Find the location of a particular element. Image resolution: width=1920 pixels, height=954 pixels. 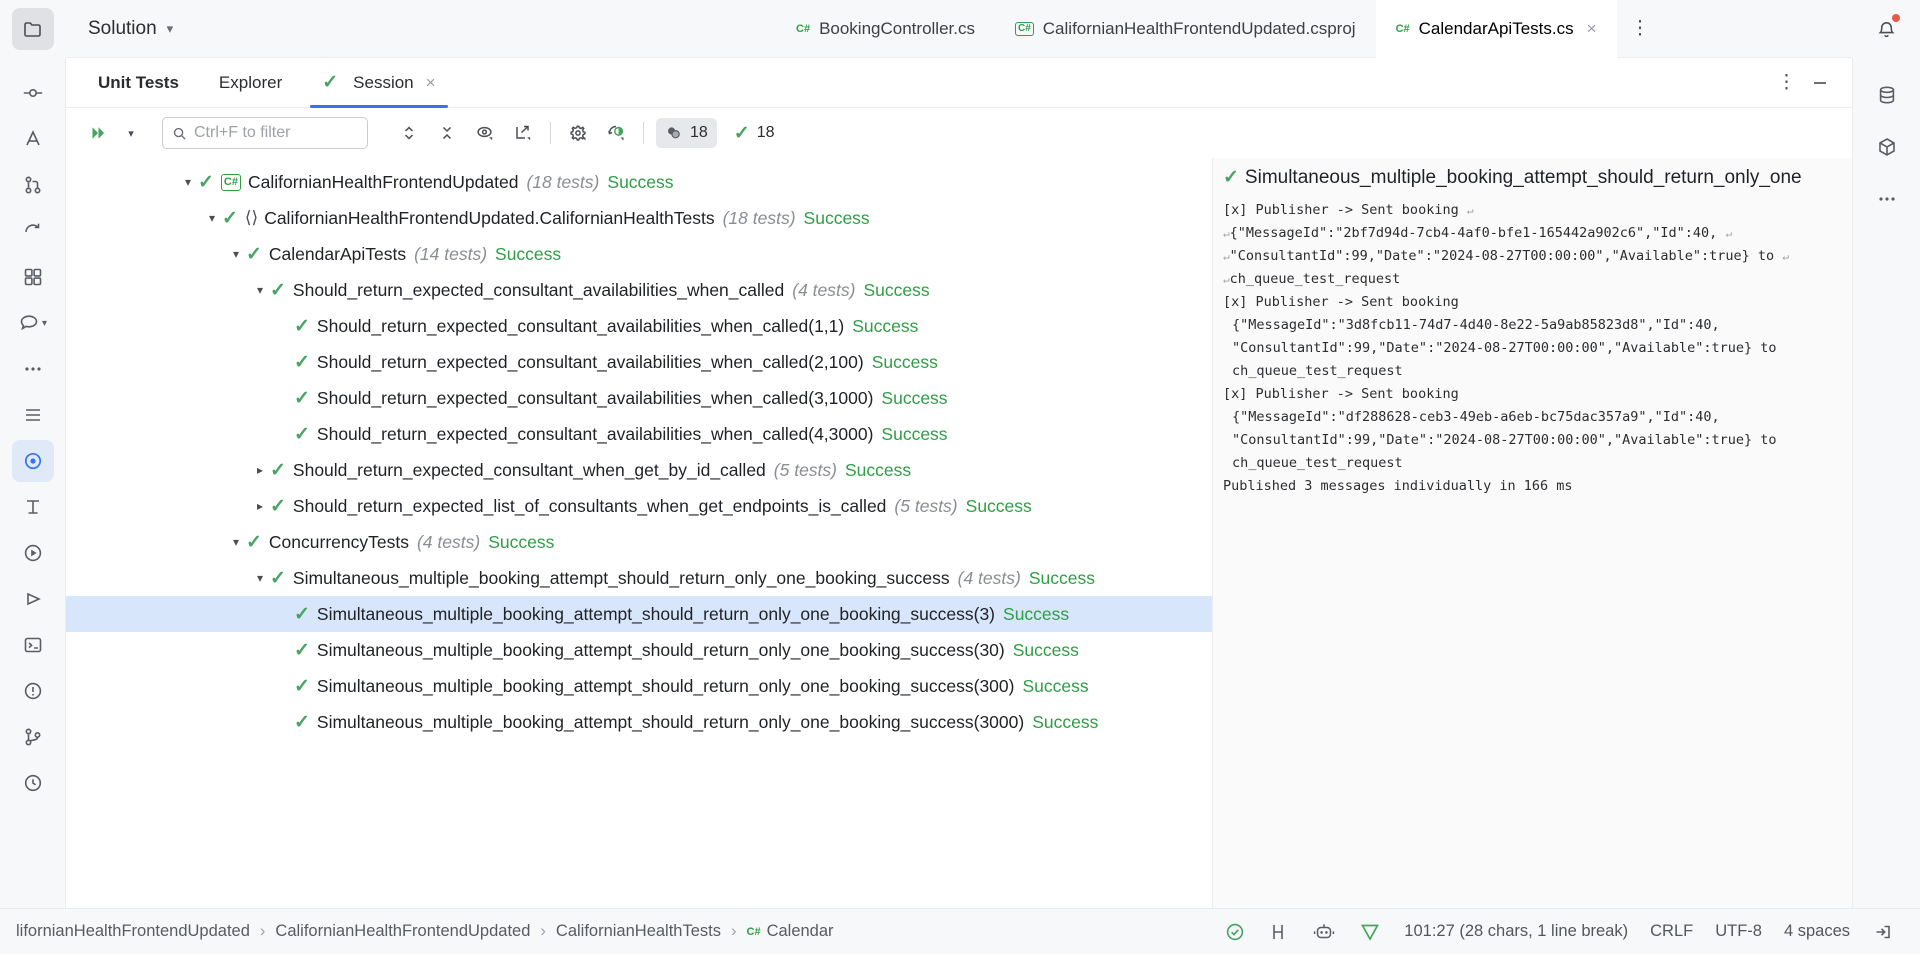

version-control-icon is located at coordinates (33, 737).